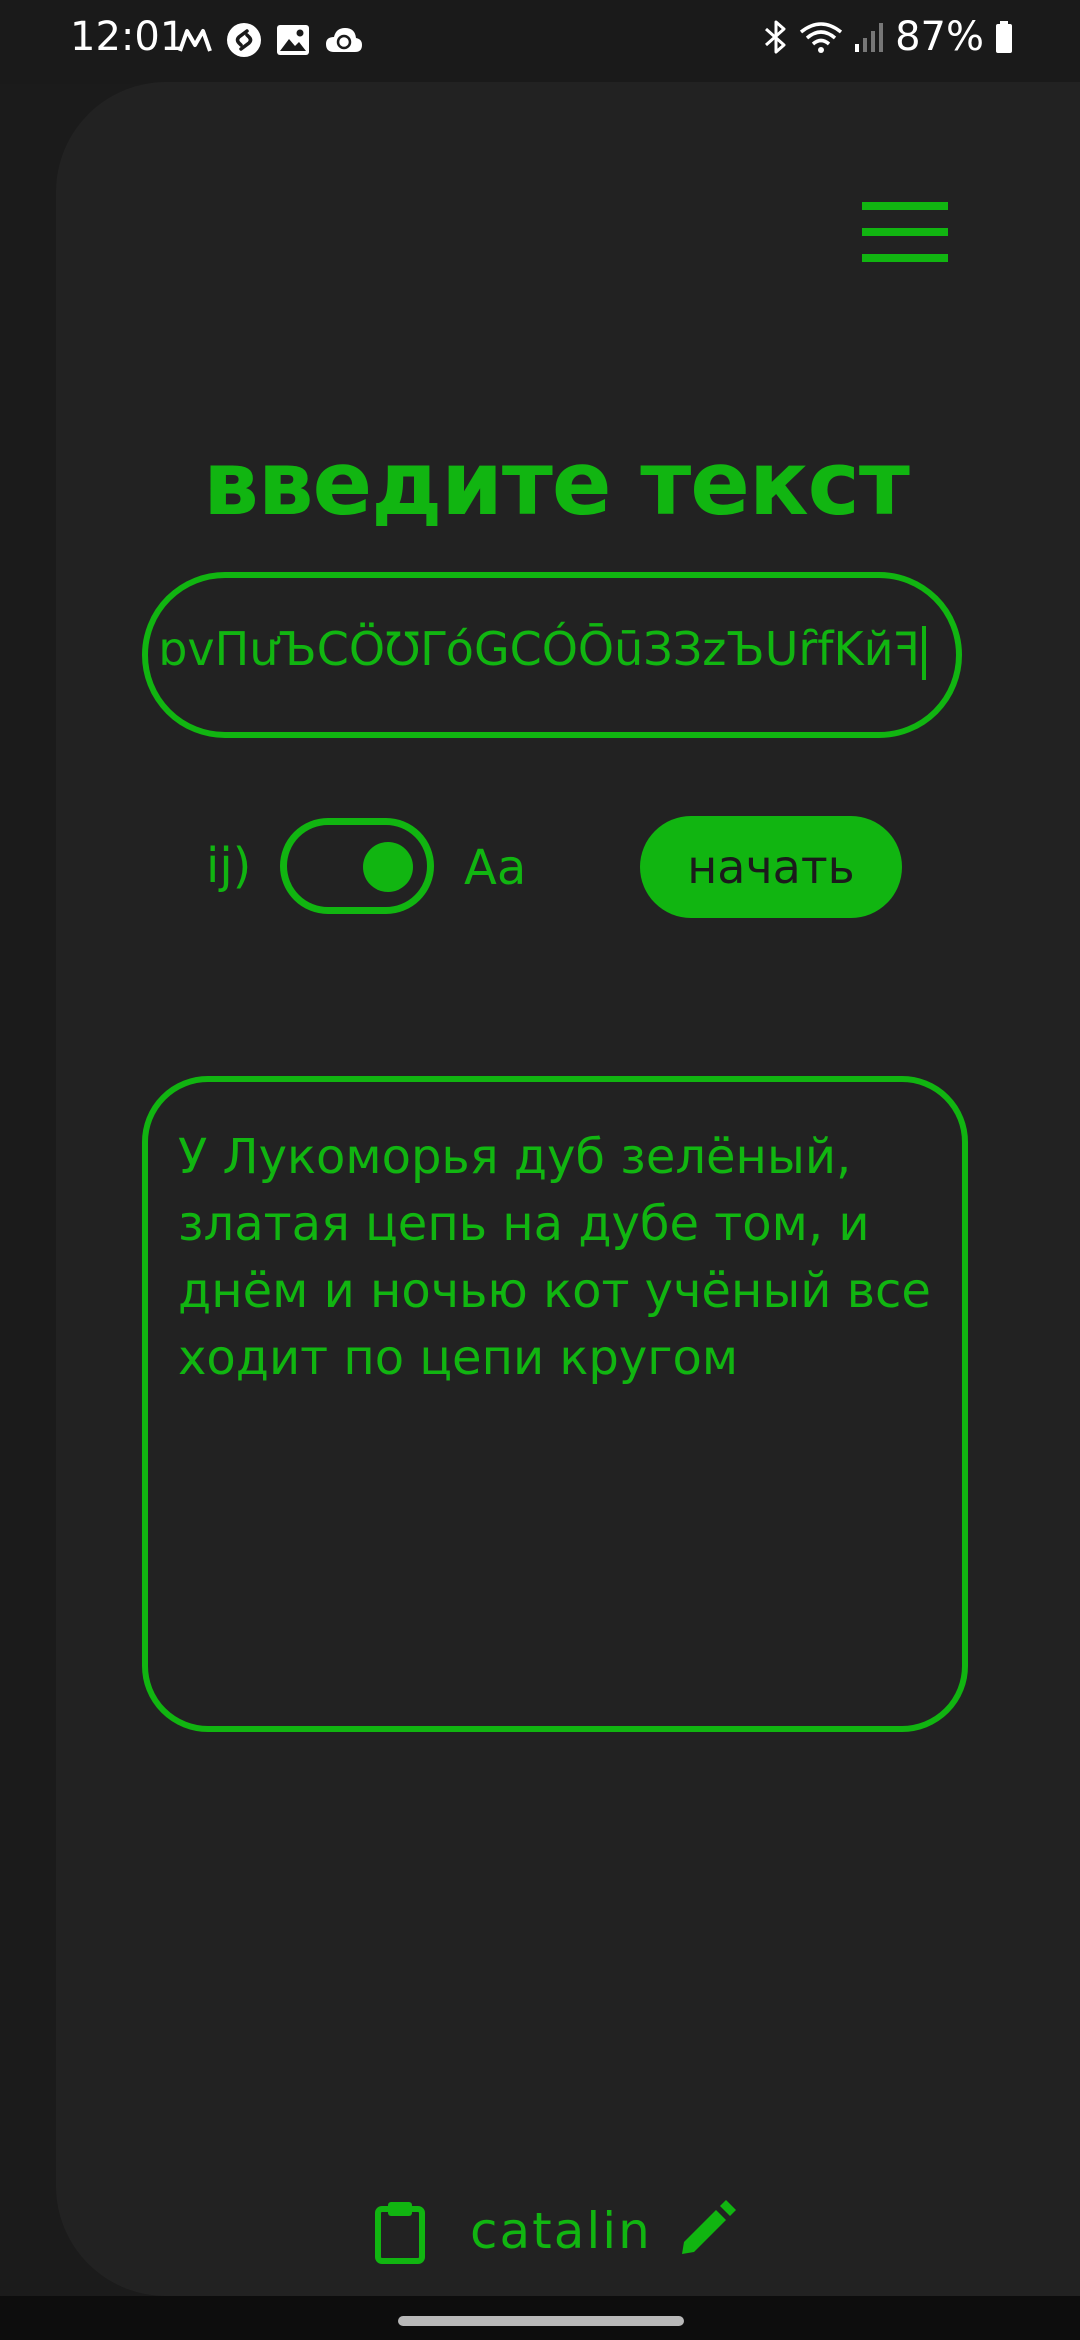 The width and height of the screenshot is (1080, 2340). I want to click on home-indicator, so click(541, 2321).